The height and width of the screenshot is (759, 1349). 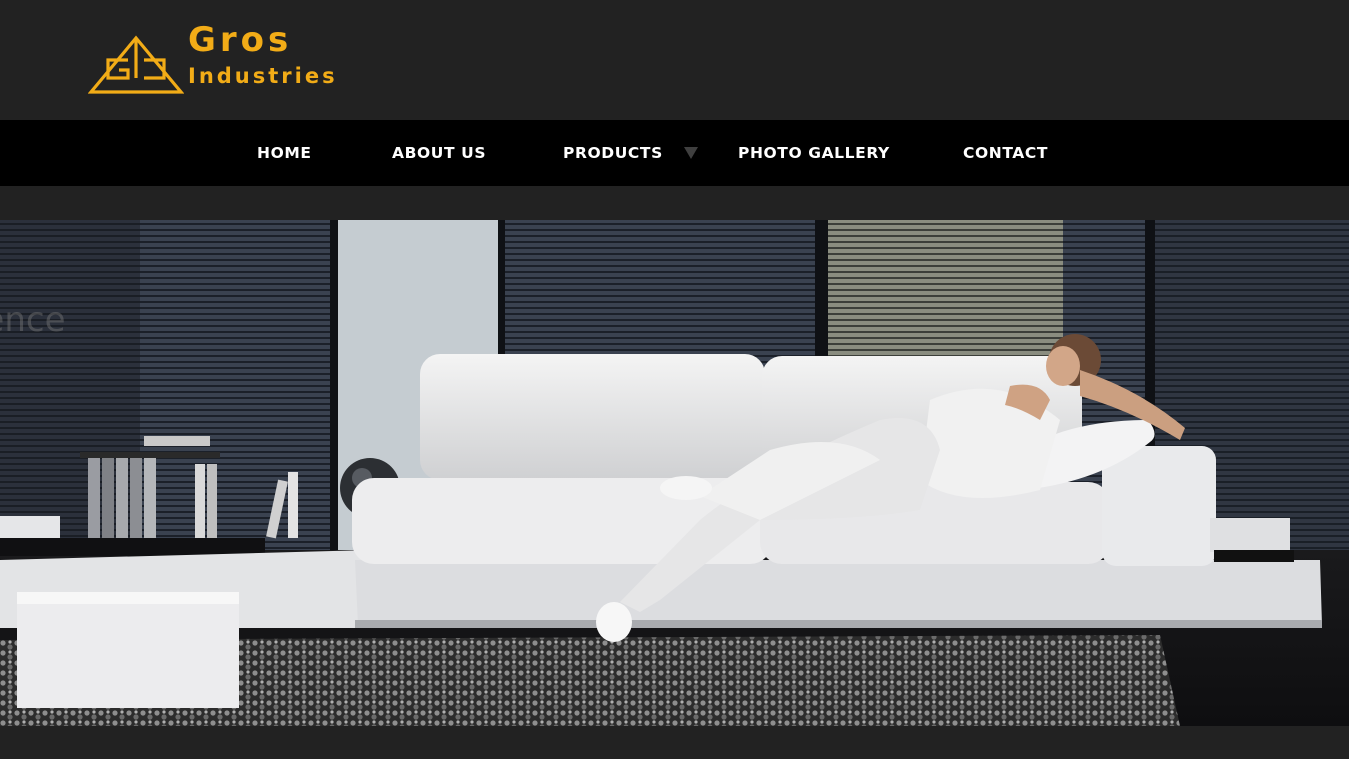 I want to click on nav-contact: CONTACT, so click(x=1005, y=153).